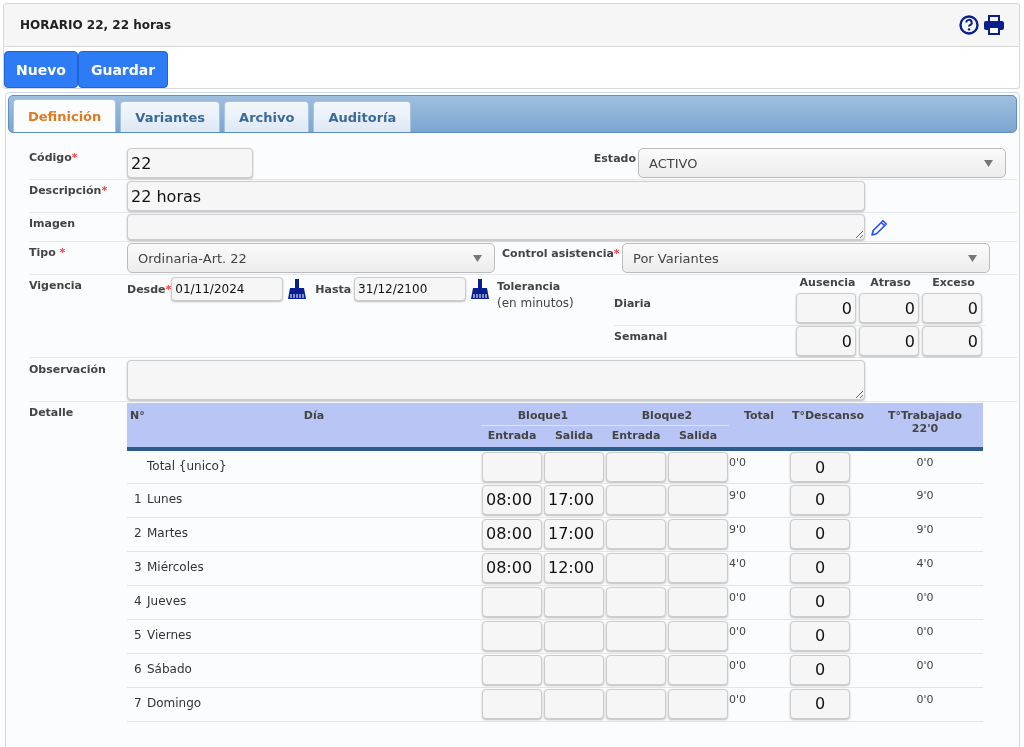  What do you see at coordinates (827, 283) in the screenshot?
I see `column-header: Ausencia` at bounding box center [827, 283].